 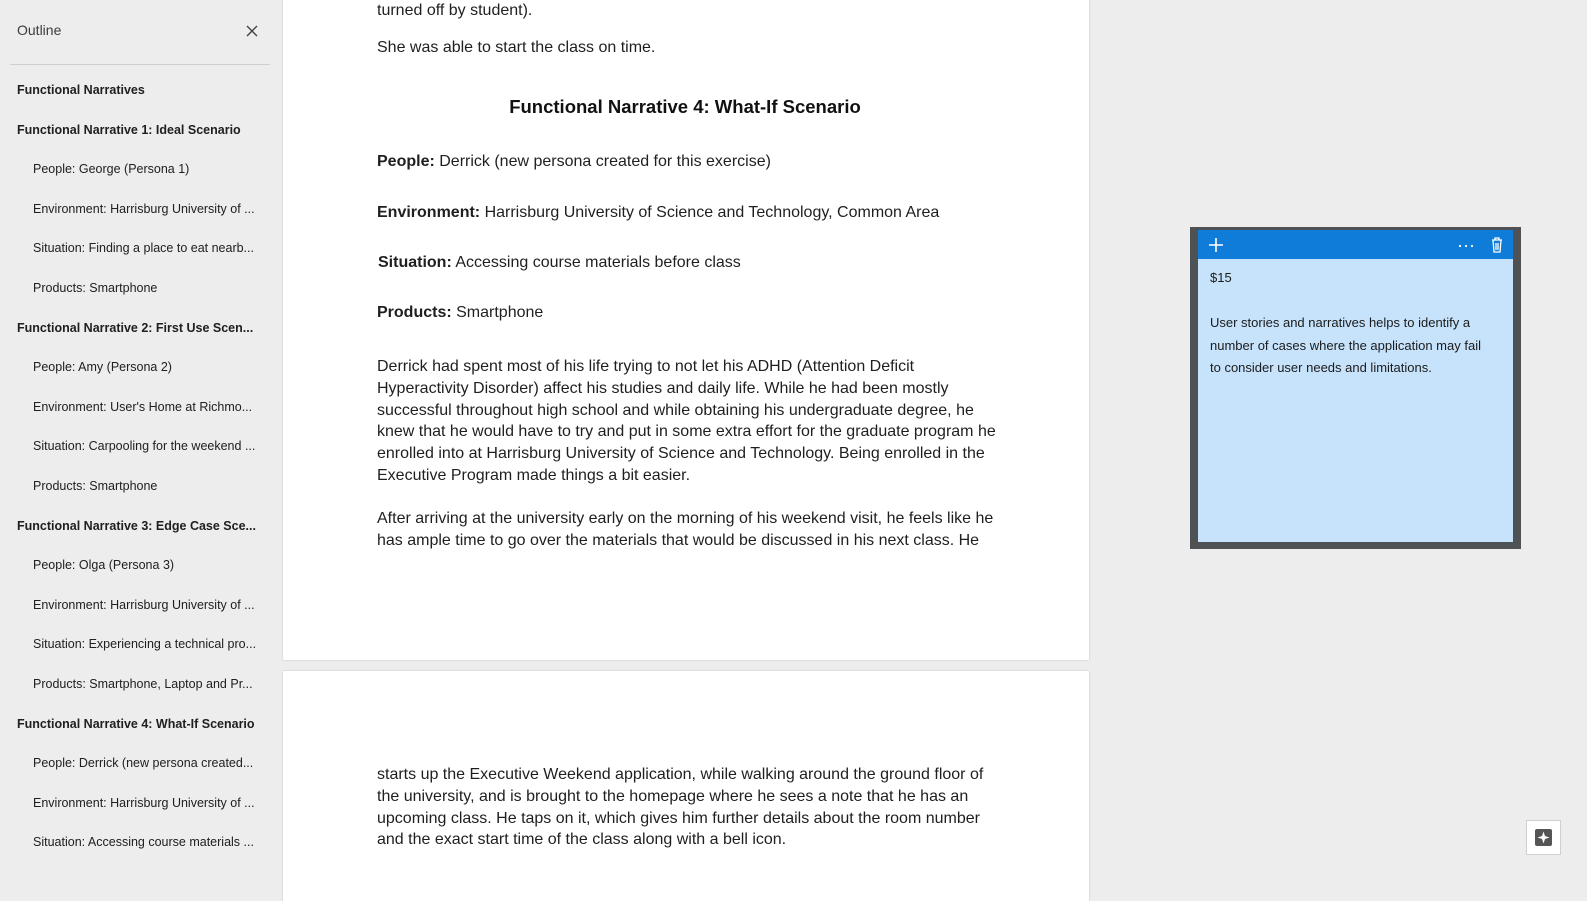 I want to click on trash-icon, so click(x=1497, y=245).